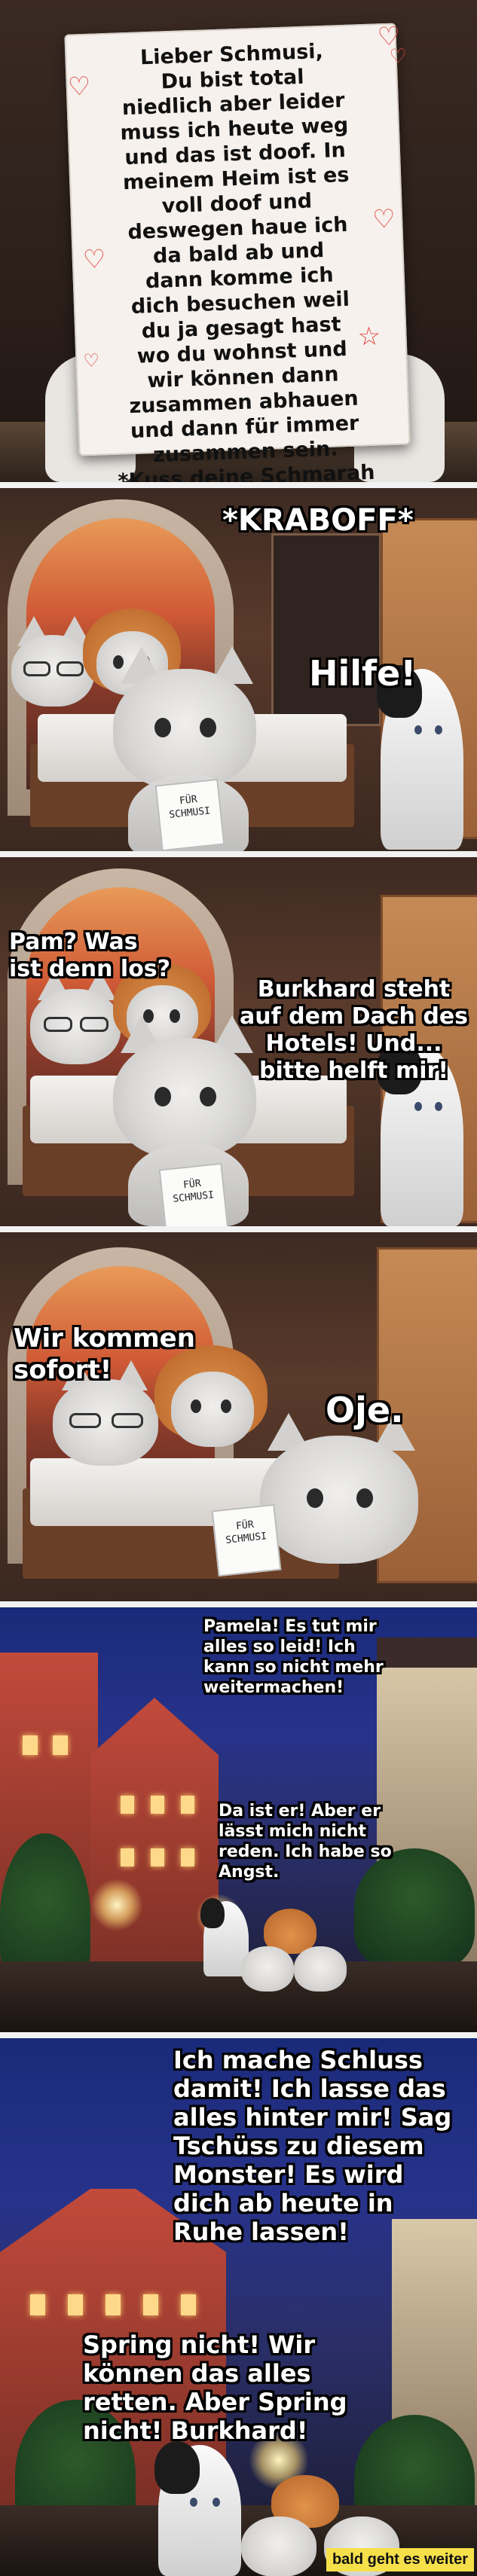  What do you see at coordinates (283, 2203) in the screenshot?
I see `speech-line: dich ab heute in` at bounding box center [283, 2203].